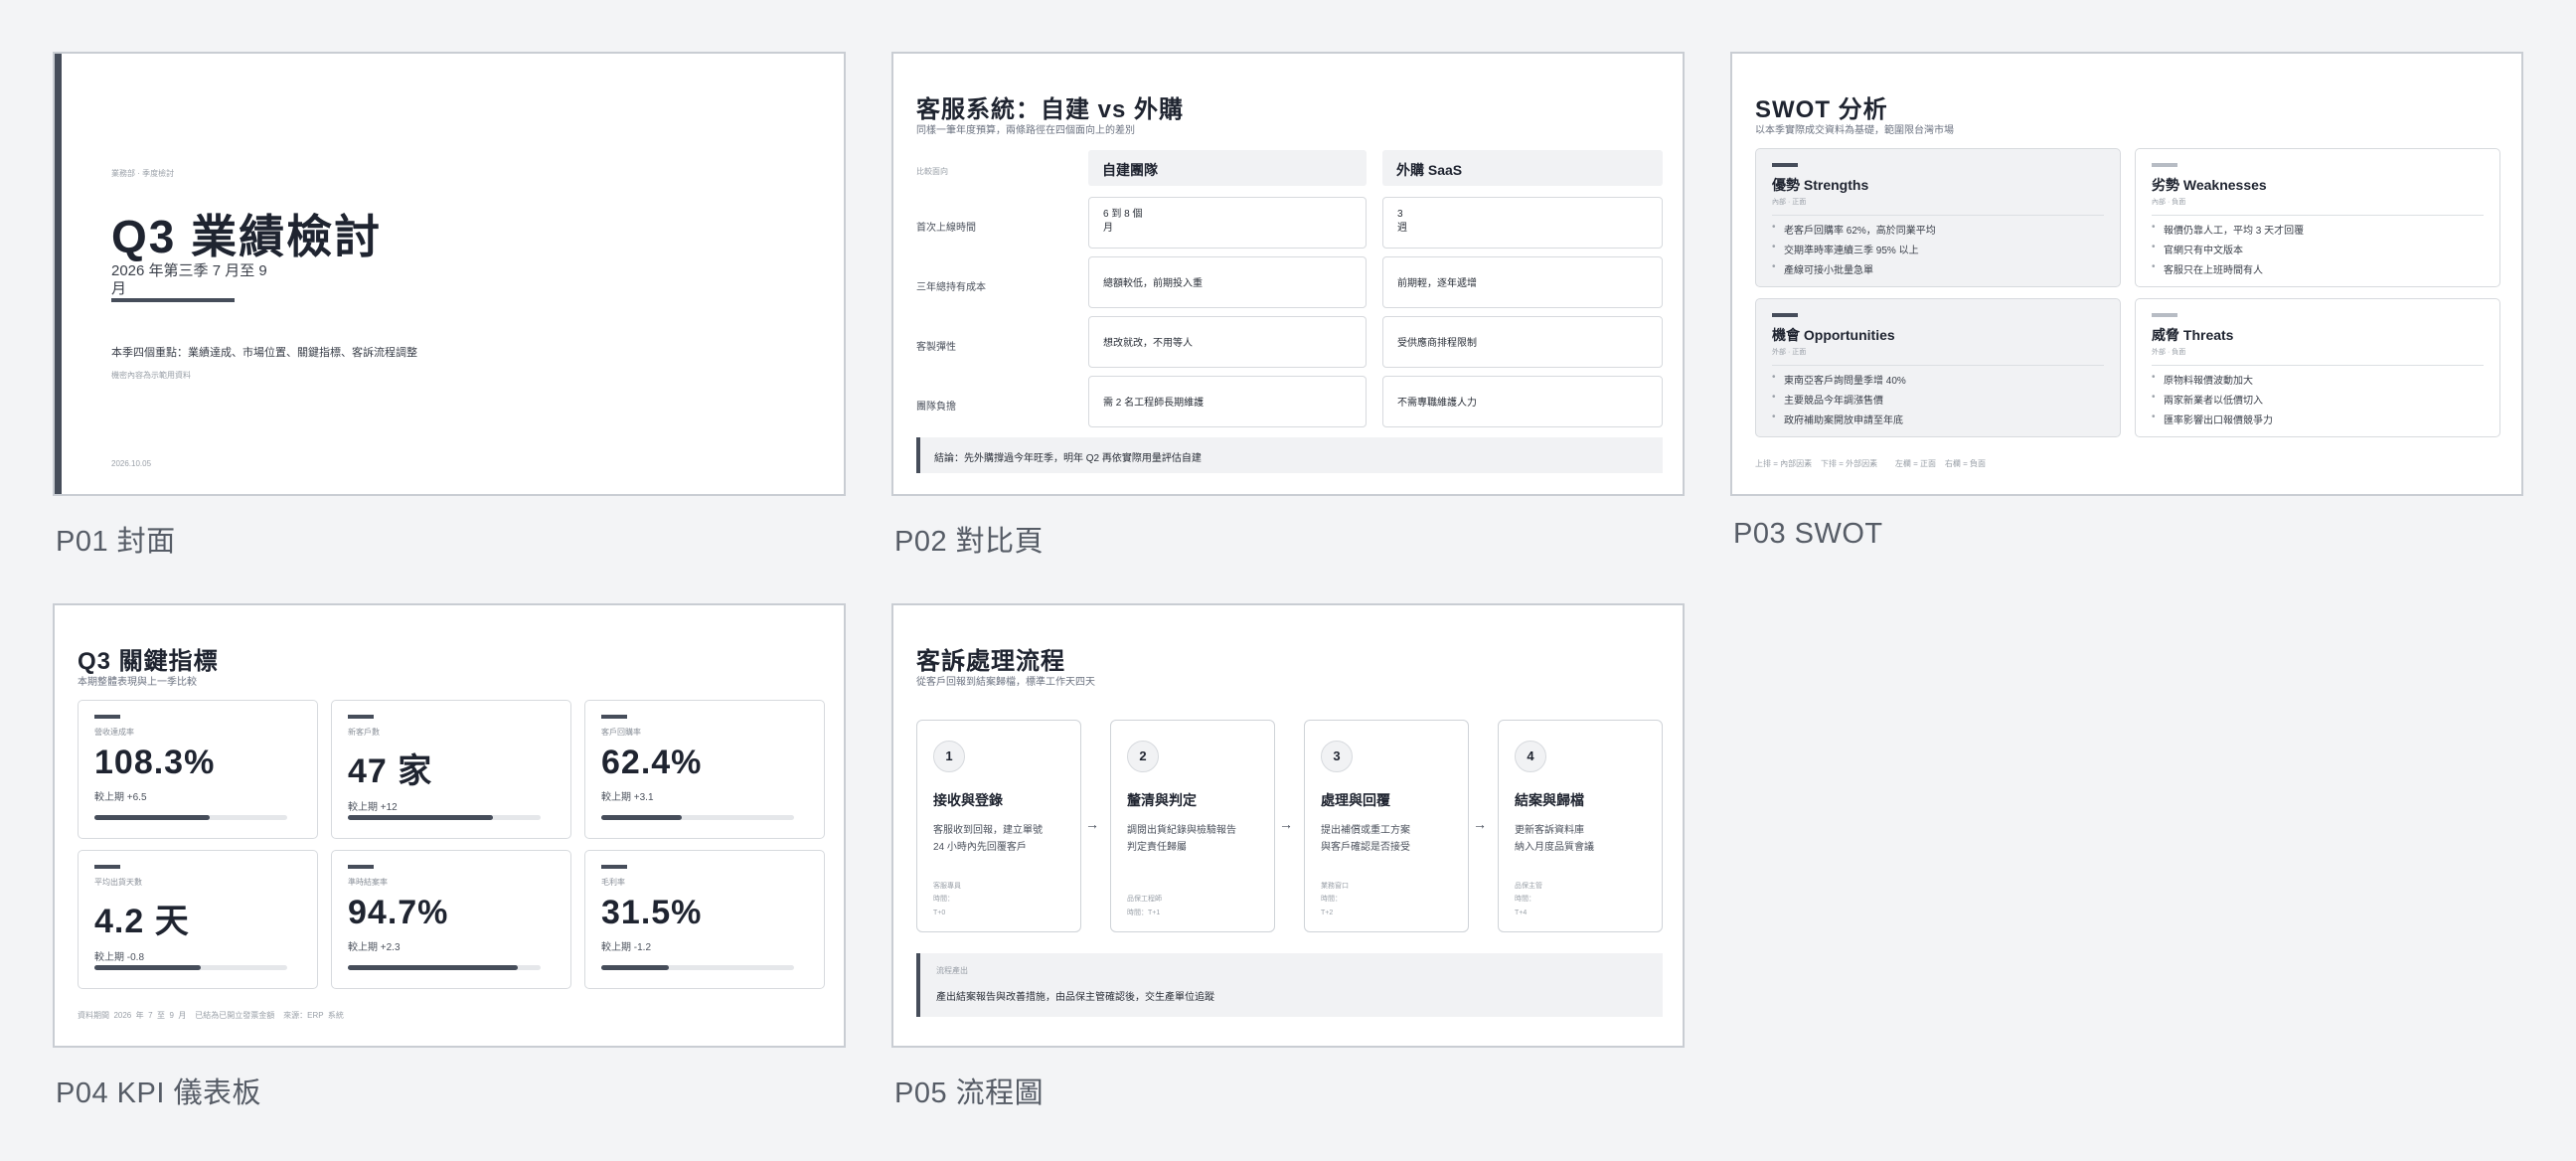  I want to click on row-label: 三年總持有成本, so click(951, 287).